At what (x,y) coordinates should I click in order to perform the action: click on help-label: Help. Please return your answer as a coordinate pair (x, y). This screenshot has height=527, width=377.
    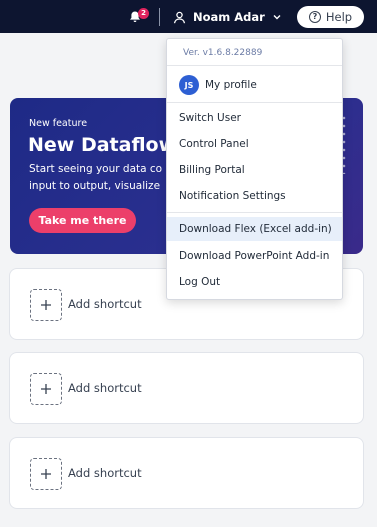
    Looking at the image, I should click on (339, 17).